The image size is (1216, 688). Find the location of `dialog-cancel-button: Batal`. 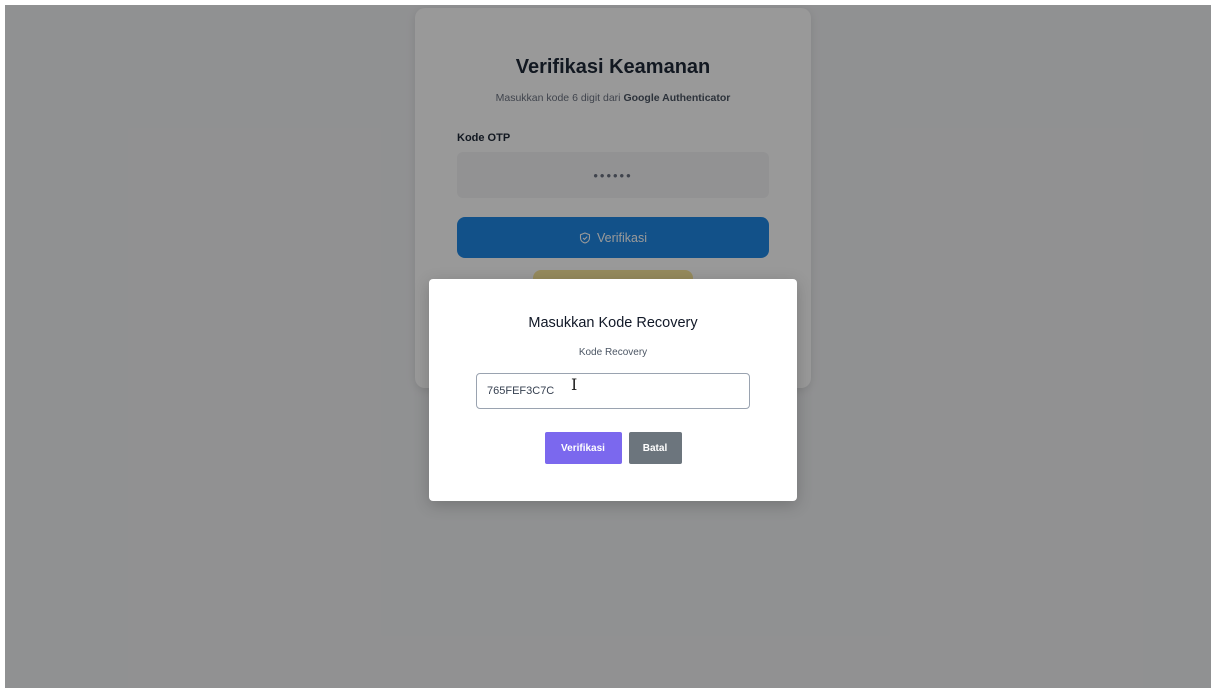

dialog-cancel-button: Batal is located at coordinates (655, 448).